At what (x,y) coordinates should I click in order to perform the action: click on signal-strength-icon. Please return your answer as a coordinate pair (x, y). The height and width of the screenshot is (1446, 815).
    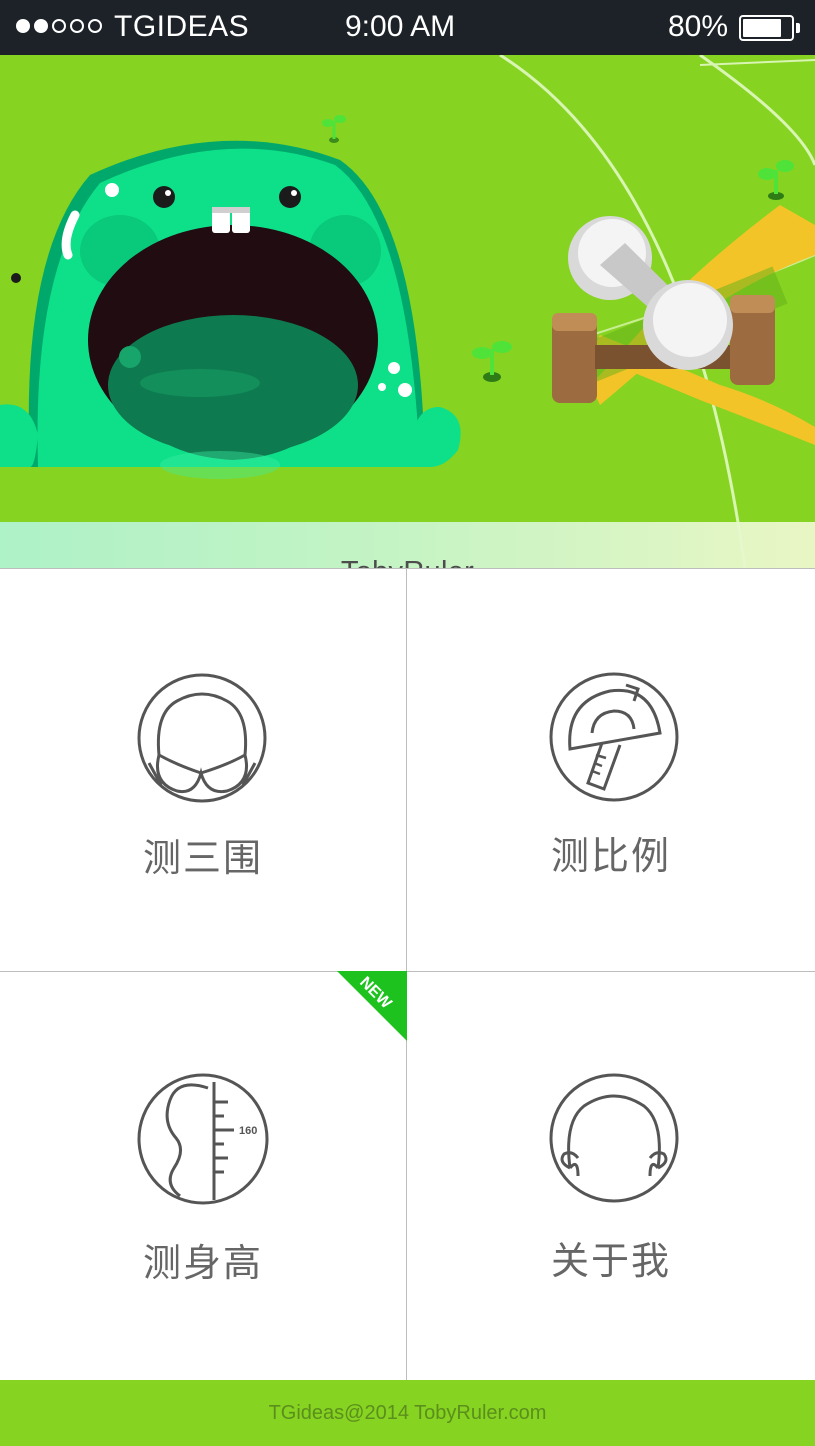
    Looking at the image, I should click on (59, 26).